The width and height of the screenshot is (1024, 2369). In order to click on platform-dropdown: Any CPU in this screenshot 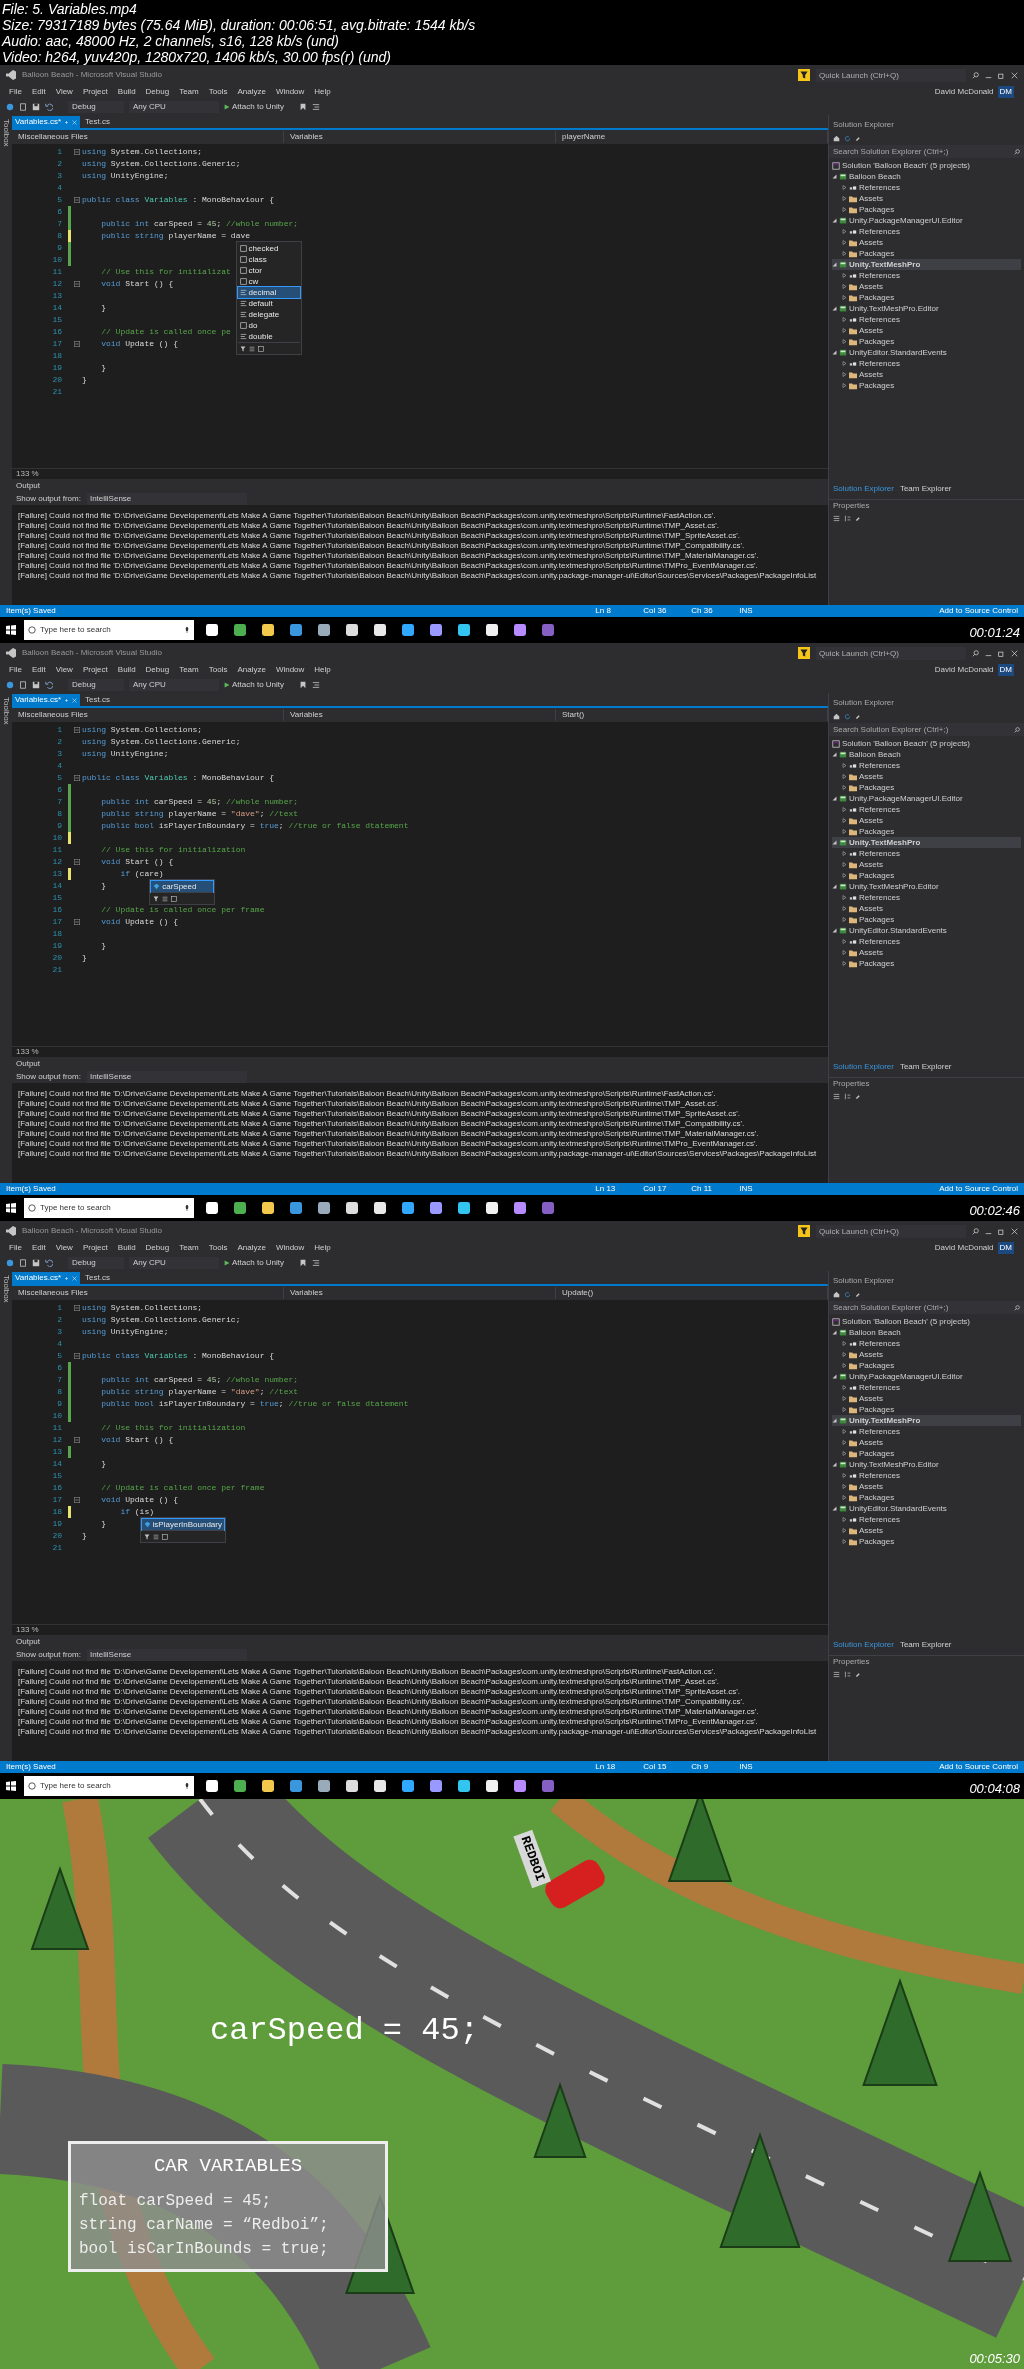, I will do `click(174, 685)`.